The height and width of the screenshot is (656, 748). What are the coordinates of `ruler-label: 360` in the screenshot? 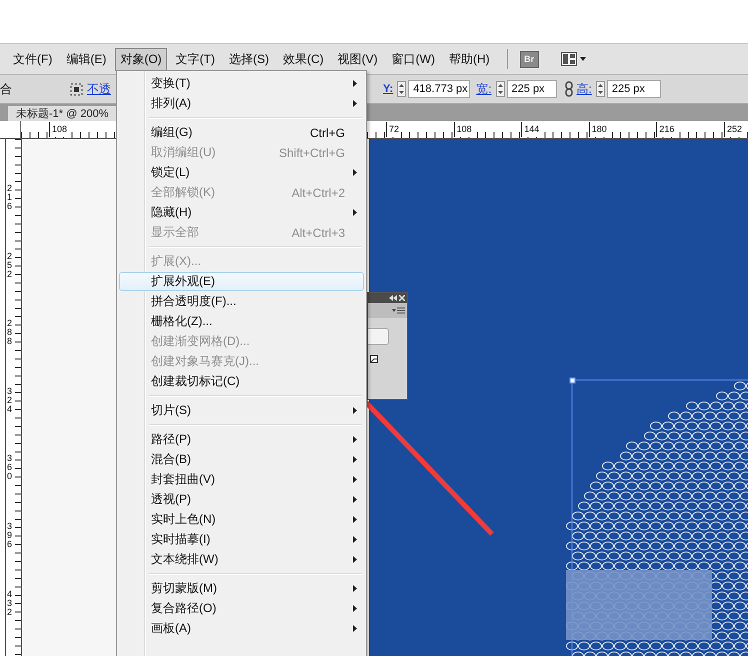 It's located at (10, 468).